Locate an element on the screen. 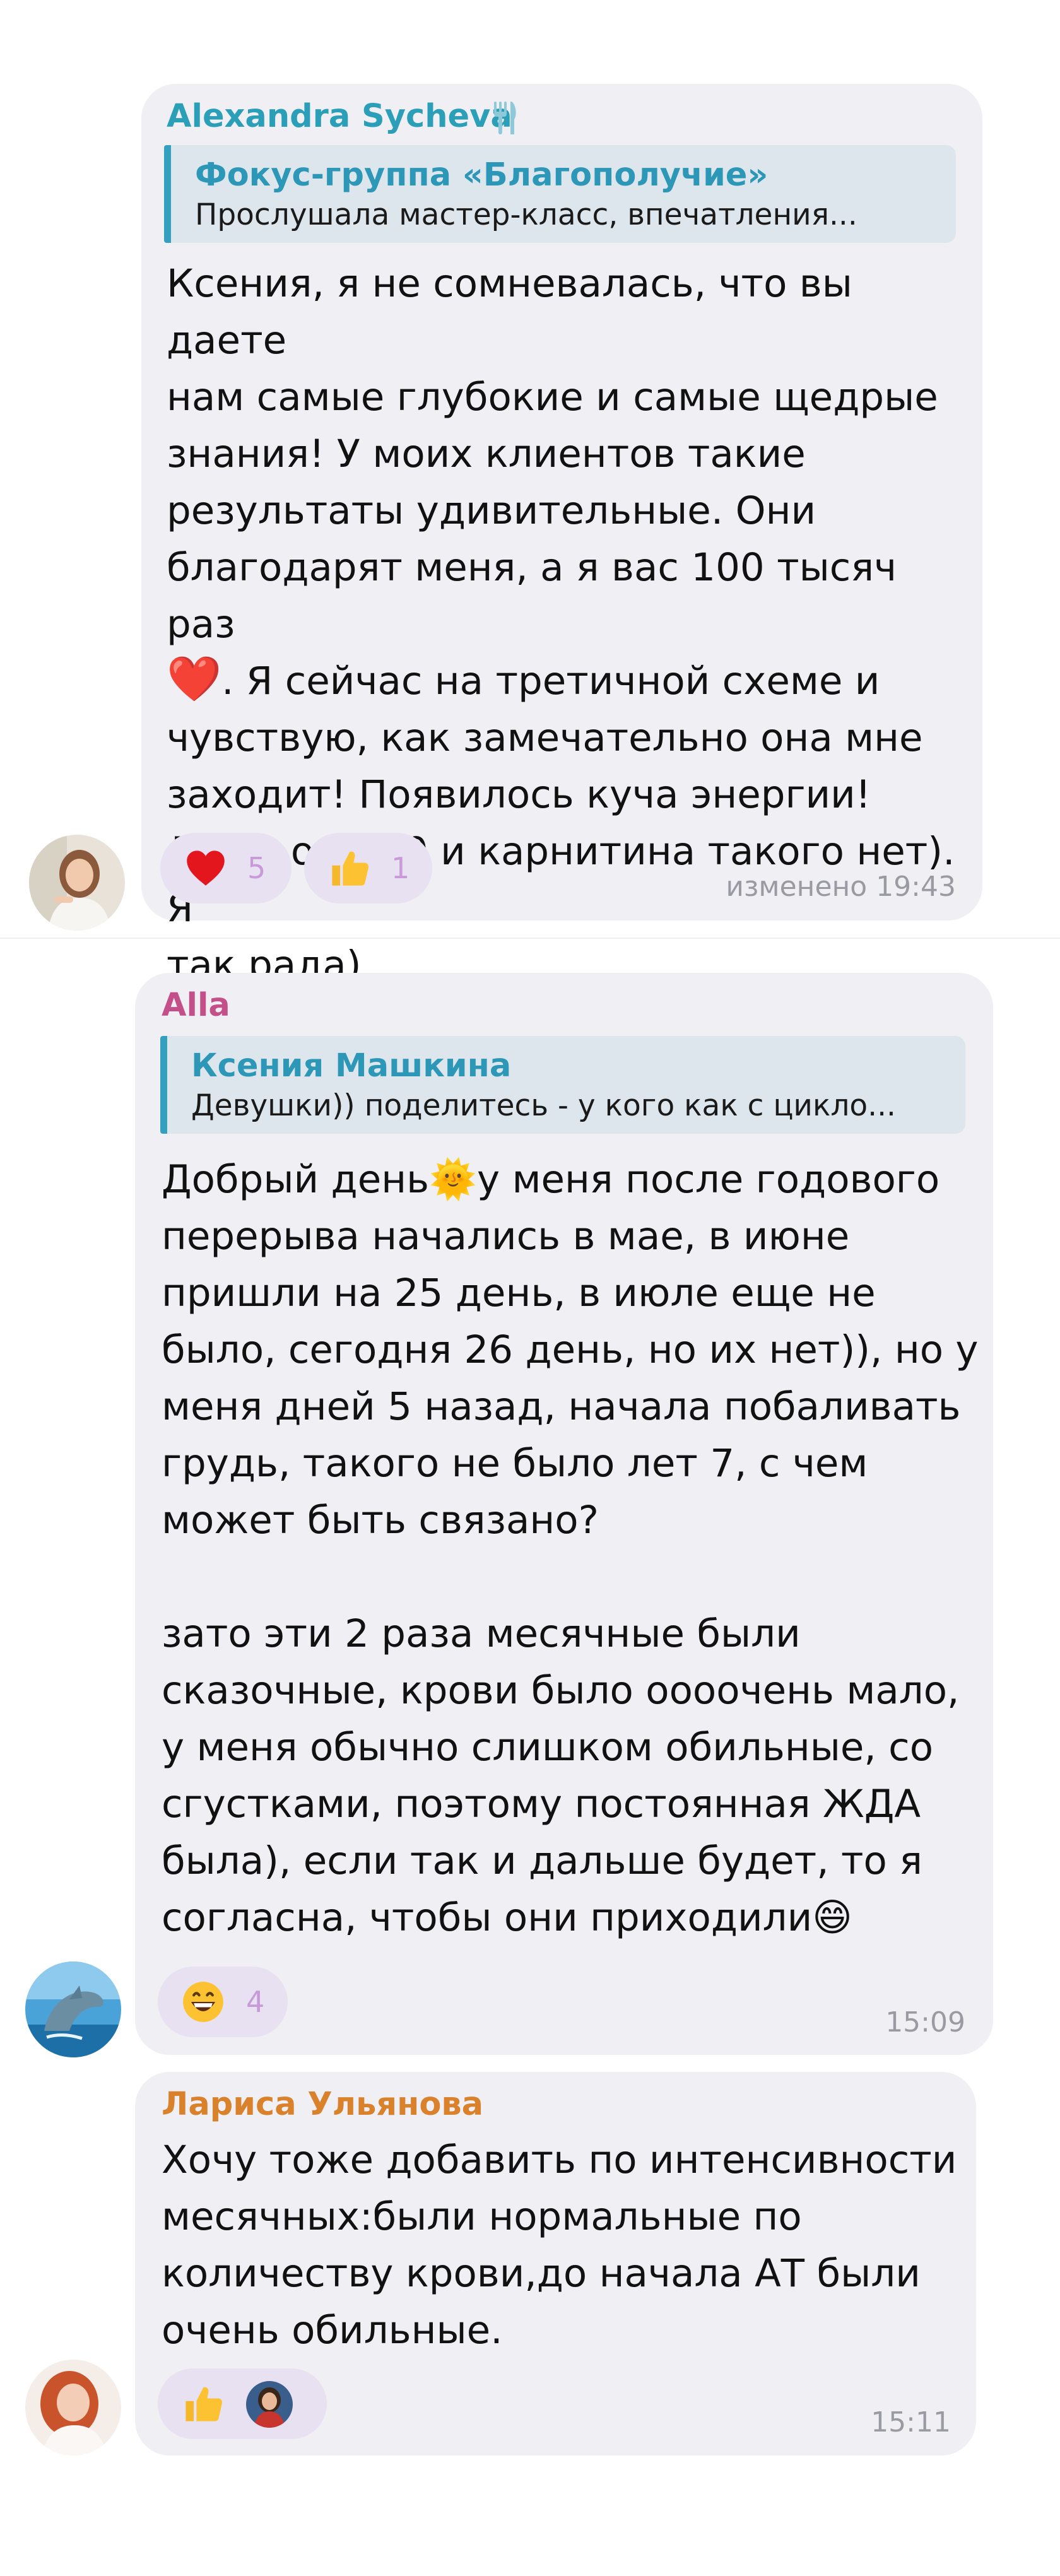 The height and width of the screenshot is (2576, 1060). reaction-thumbs-up: 1 is located at coordinates (368, 868).